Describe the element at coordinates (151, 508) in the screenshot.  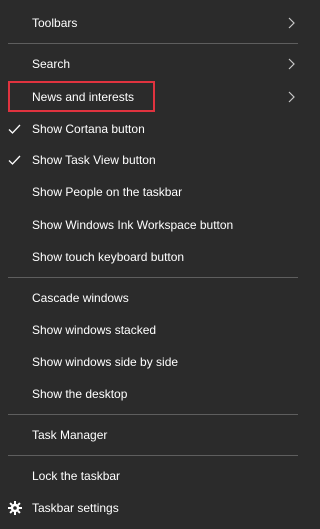
I see `menu-item-taskbar-settings: Taskbar settings` at that location.